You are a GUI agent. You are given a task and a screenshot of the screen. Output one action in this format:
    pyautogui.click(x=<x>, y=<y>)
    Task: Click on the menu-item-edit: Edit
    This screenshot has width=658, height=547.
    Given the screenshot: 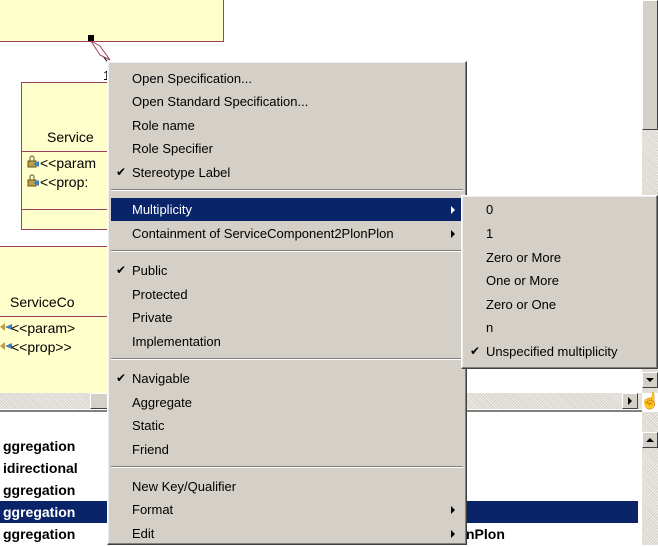 What is the action you would take?
    pyautogui.click(x=287, y=533)
    